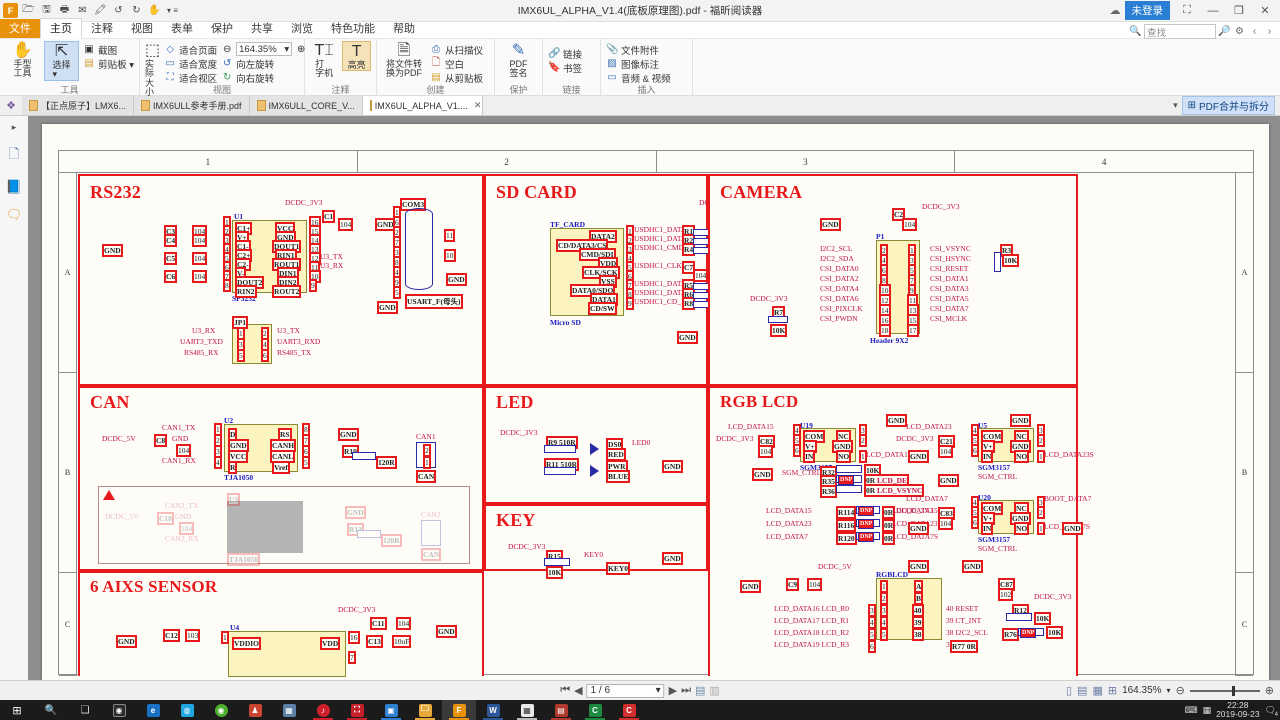 This screenshot has width=1280, height=720. What do you see at coordinates (673, 690) in the screenshot?
I see `next-page-icon: ▶` at bounding box center [673, 690].